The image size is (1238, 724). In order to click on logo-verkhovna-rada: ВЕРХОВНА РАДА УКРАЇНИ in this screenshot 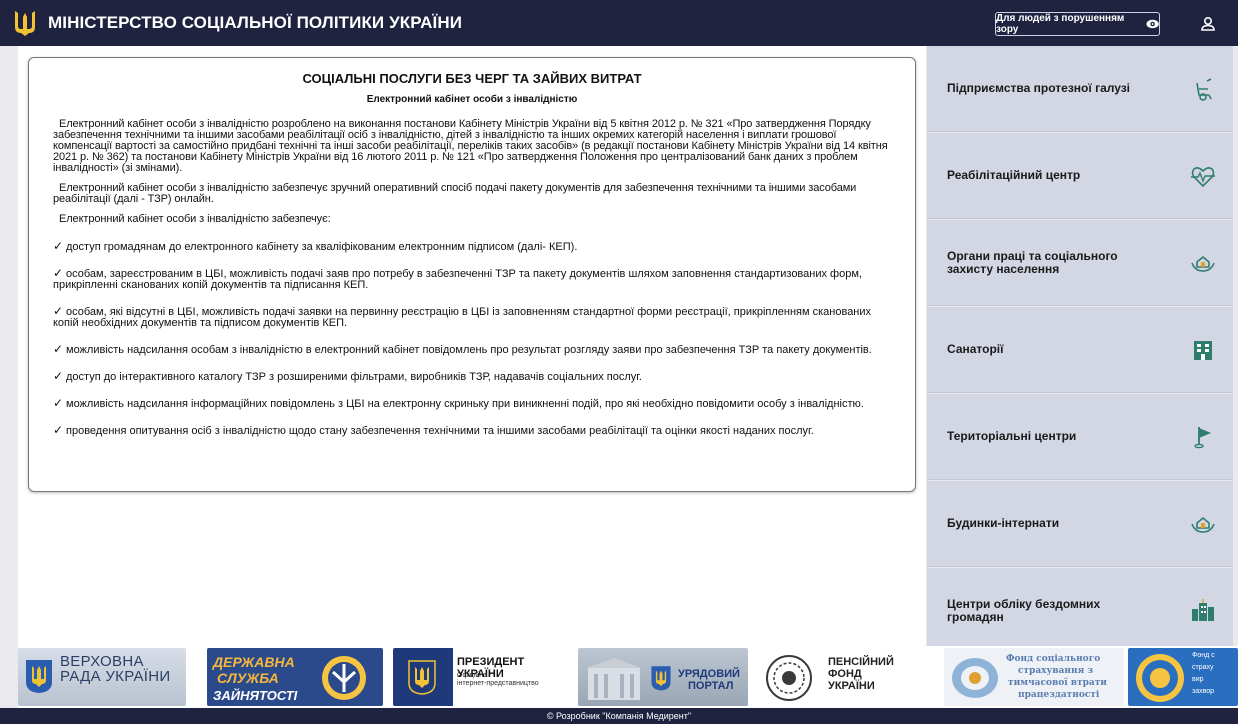, I will do `click(102, 677)`.